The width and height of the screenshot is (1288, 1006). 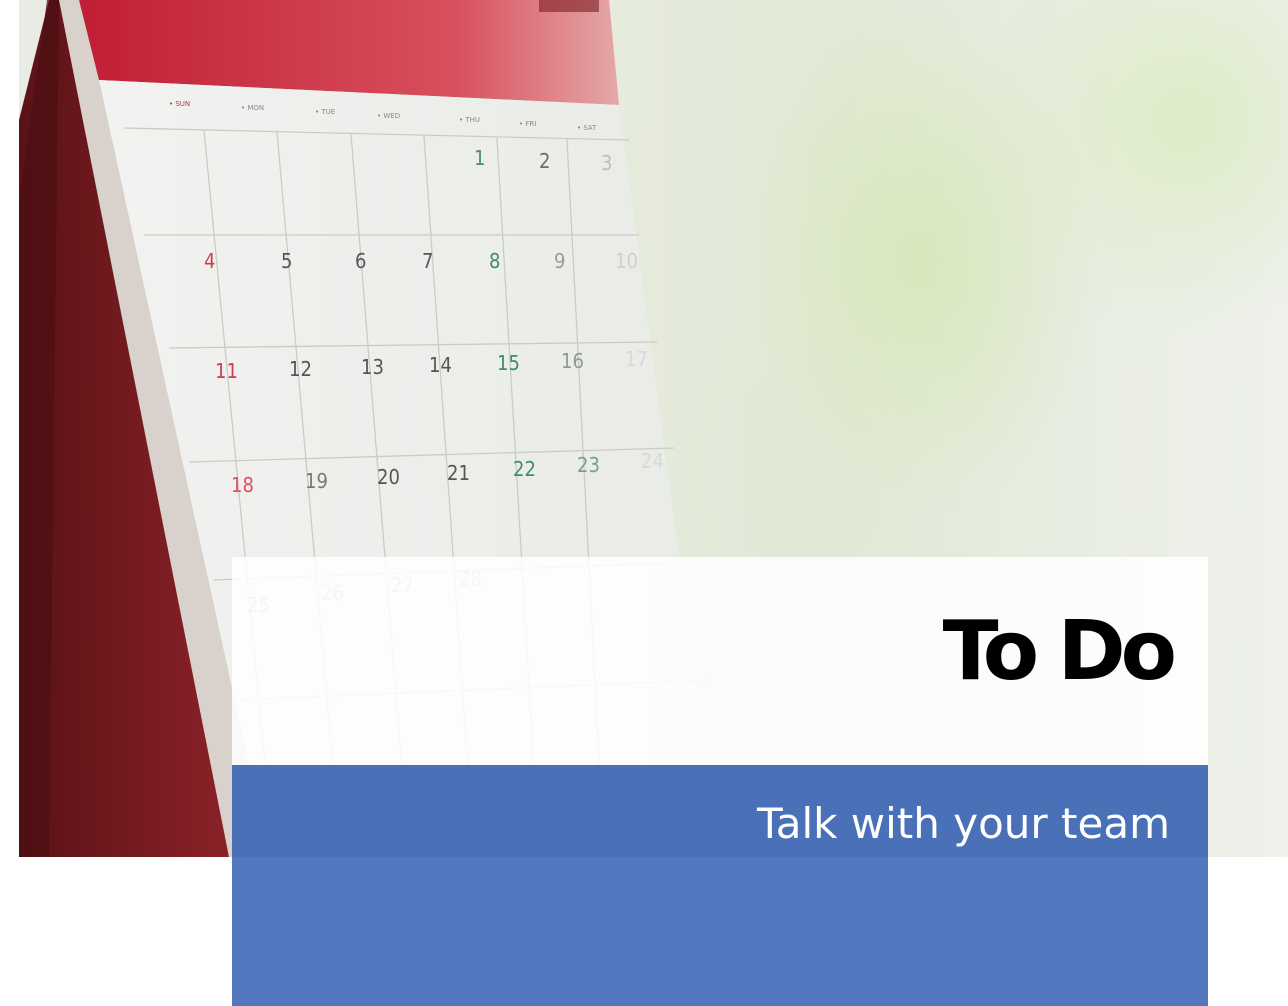 I want to click on calendar-day: 10, so click(x=626, y=261).